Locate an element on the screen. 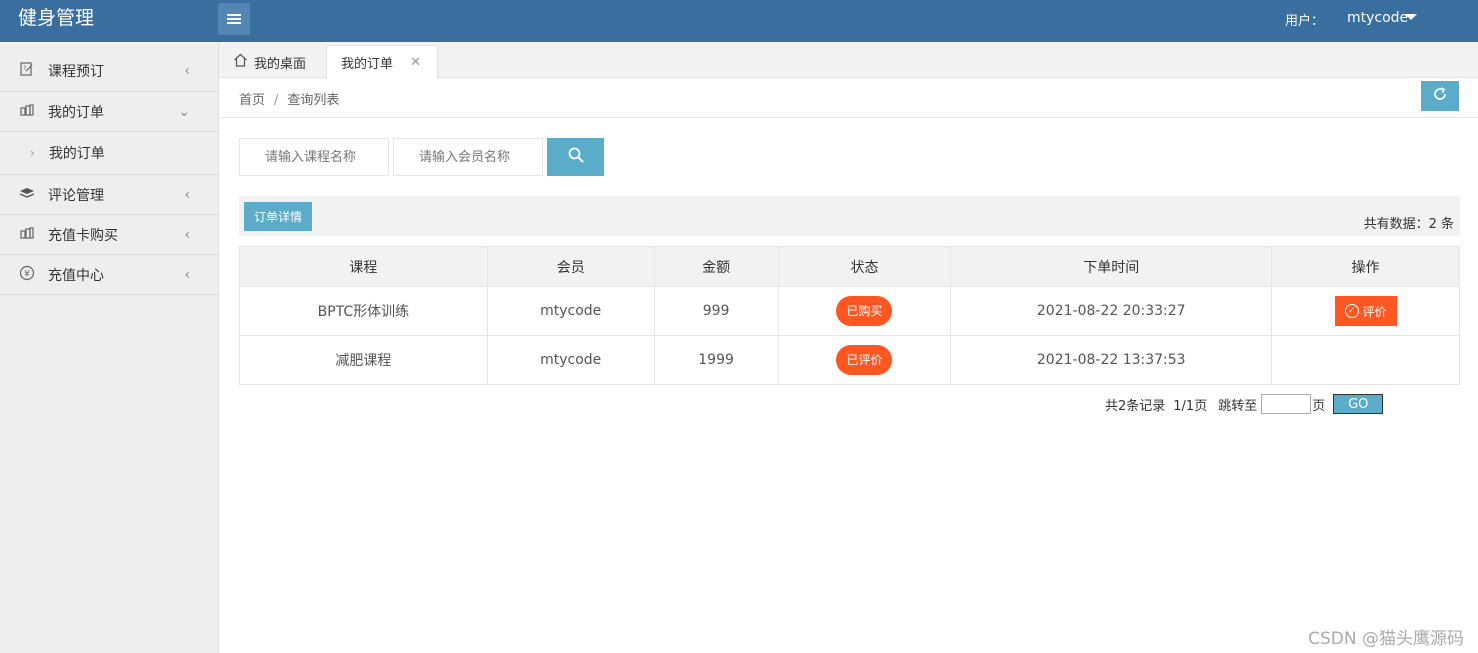  sidebar-item-label: 课程预订 is located at coordinates (76, 71).